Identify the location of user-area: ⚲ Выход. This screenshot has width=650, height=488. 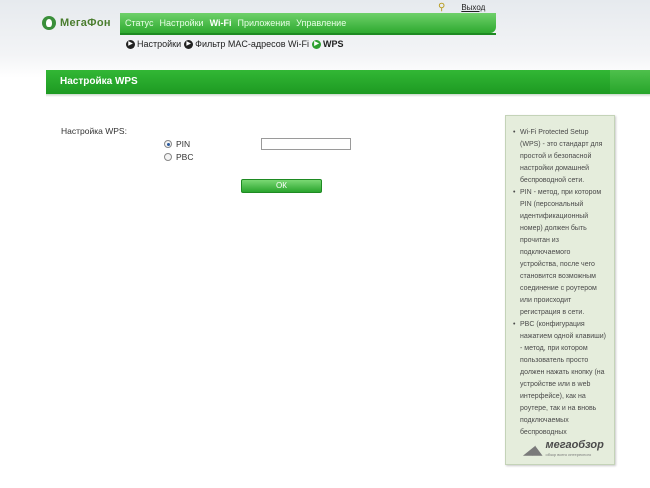
(461, 7).